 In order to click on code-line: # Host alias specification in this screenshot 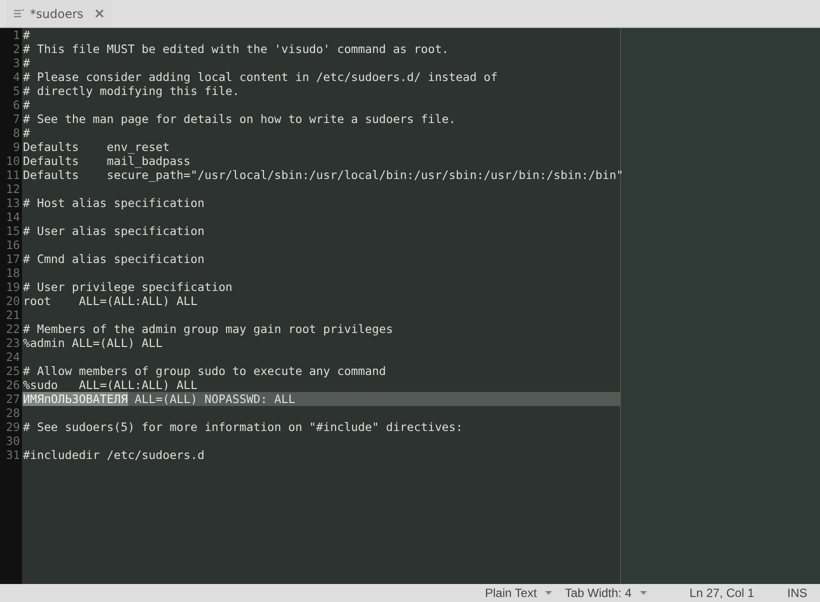, I will do `click(113, 203)`.